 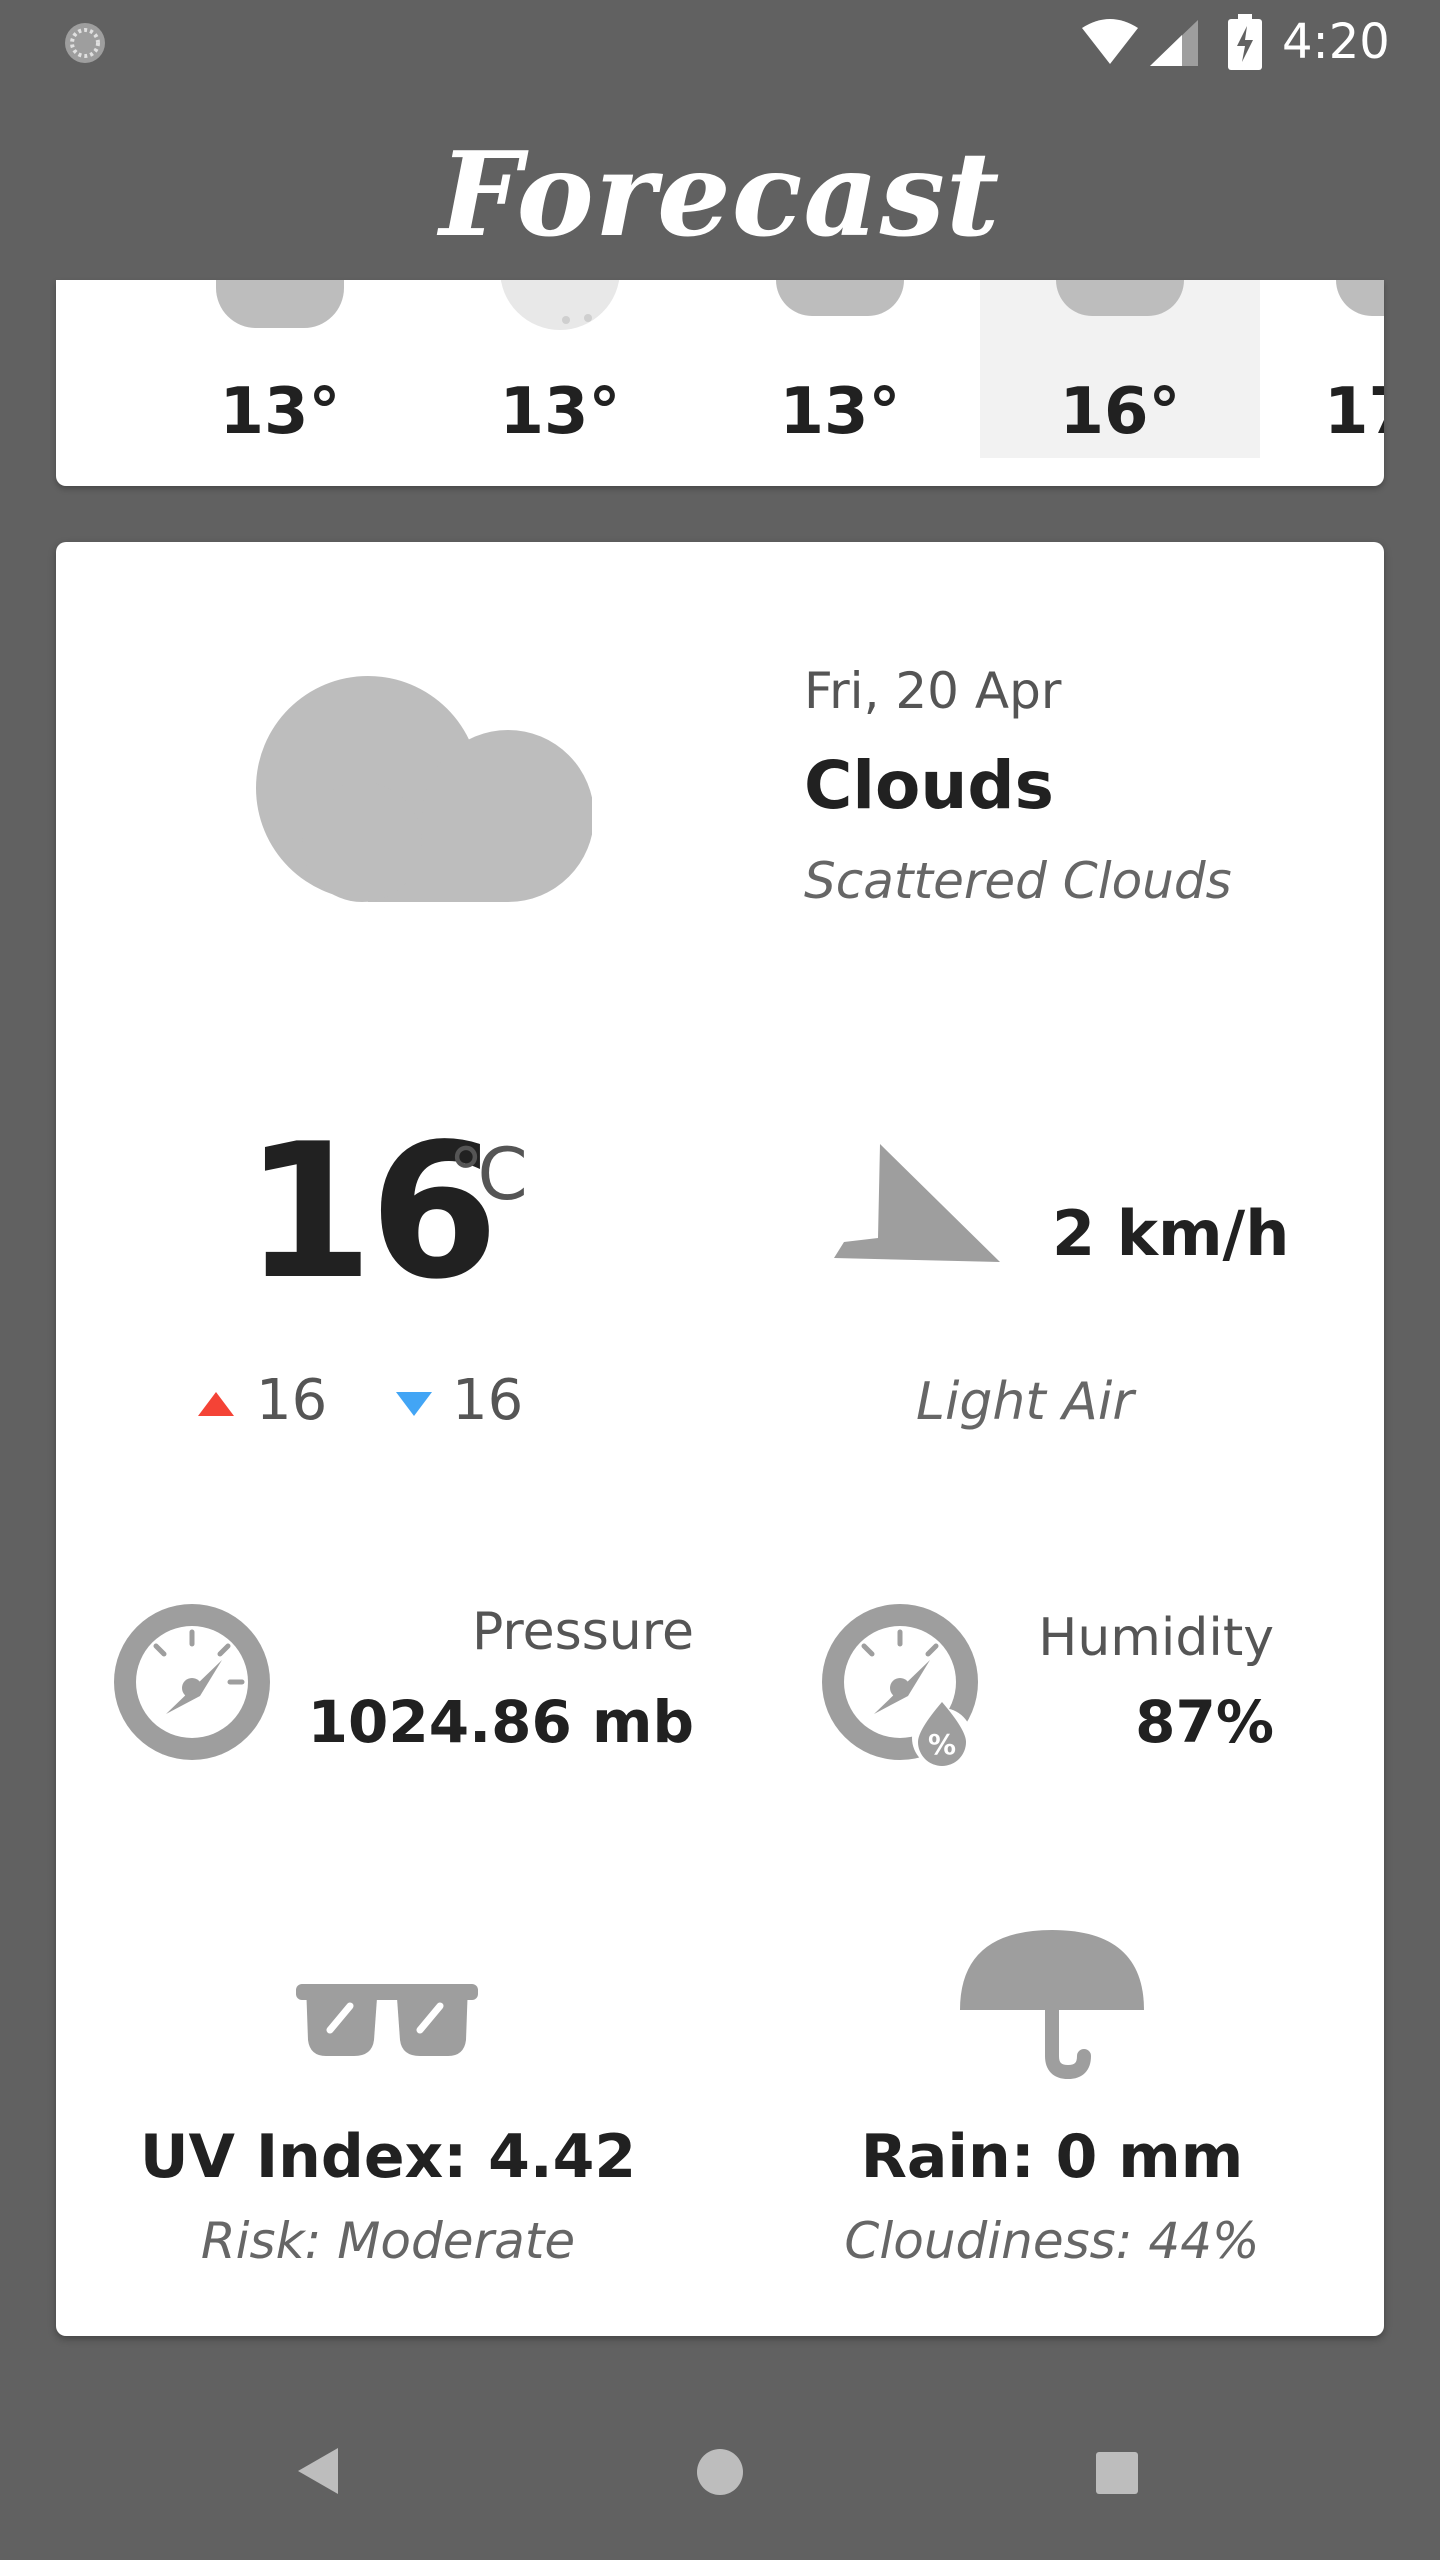 What do you see at coordinates (1120, 412) in the screenshot?
I see `hourly-temp: 16°` at bounding box center [1120, 412].